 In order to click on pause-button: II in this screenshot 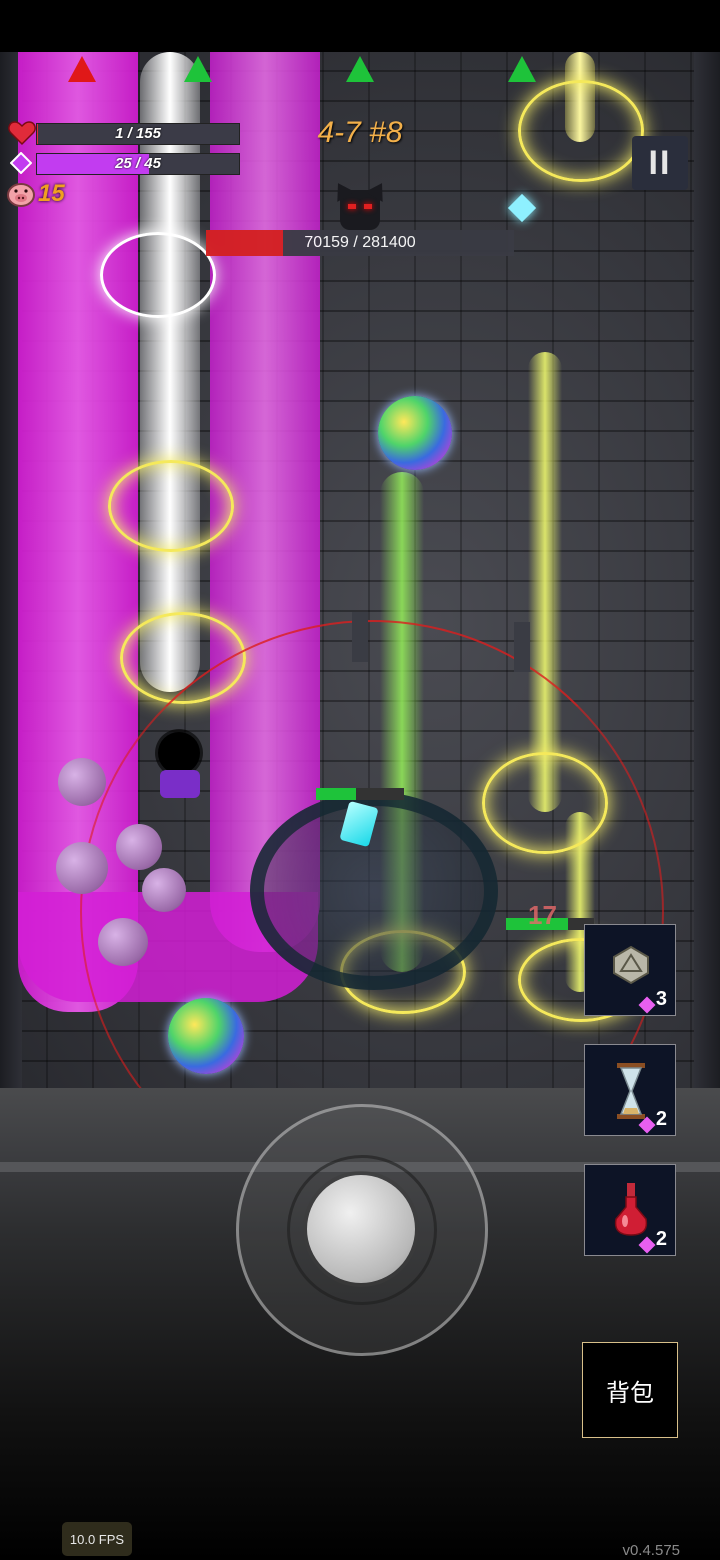, I will do `click(660, 163)`.